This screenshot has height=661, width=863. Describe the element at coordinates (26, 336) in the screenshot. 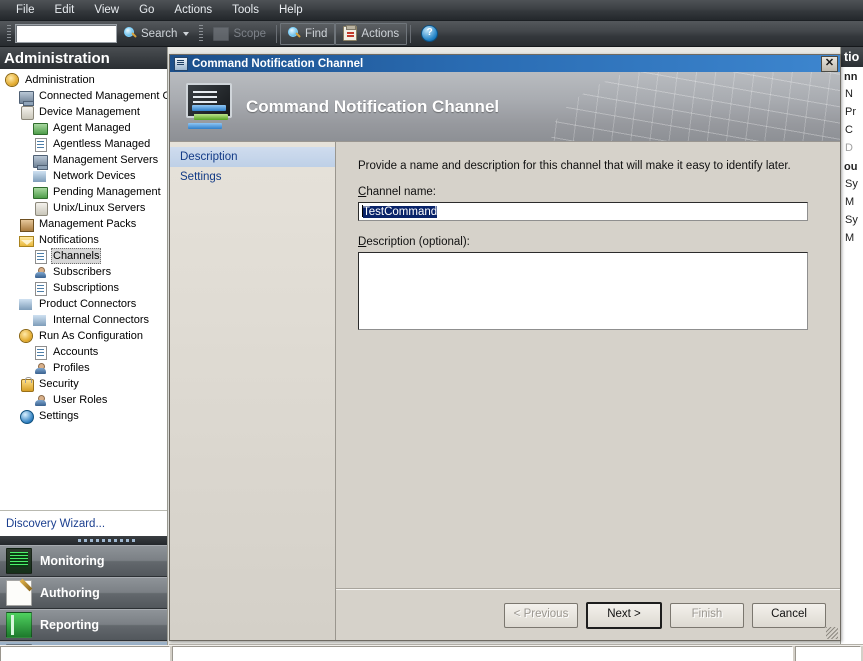

I see `run-as-configuration-icon` at that location.